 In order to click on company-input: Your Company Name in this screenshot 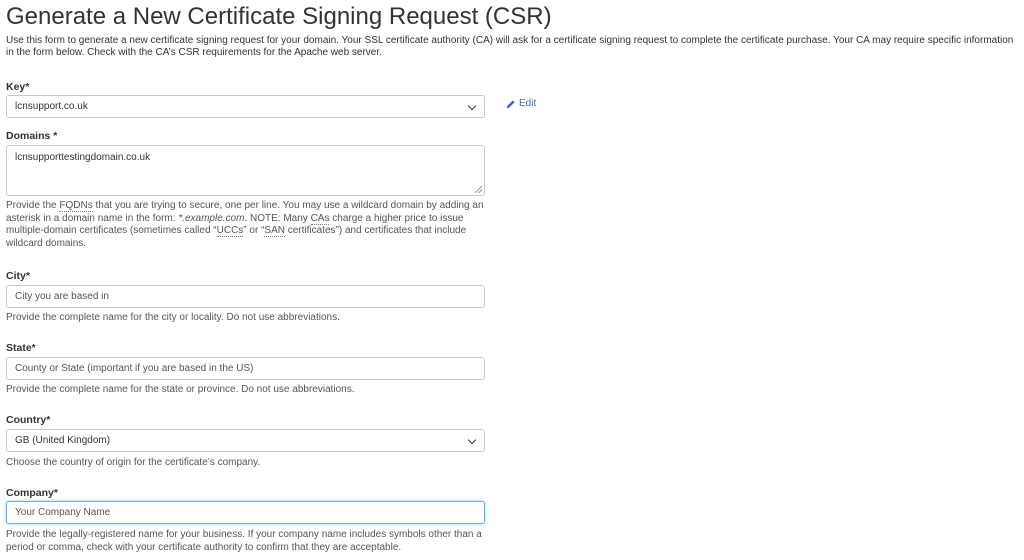, I will do `click(245, 512)`.